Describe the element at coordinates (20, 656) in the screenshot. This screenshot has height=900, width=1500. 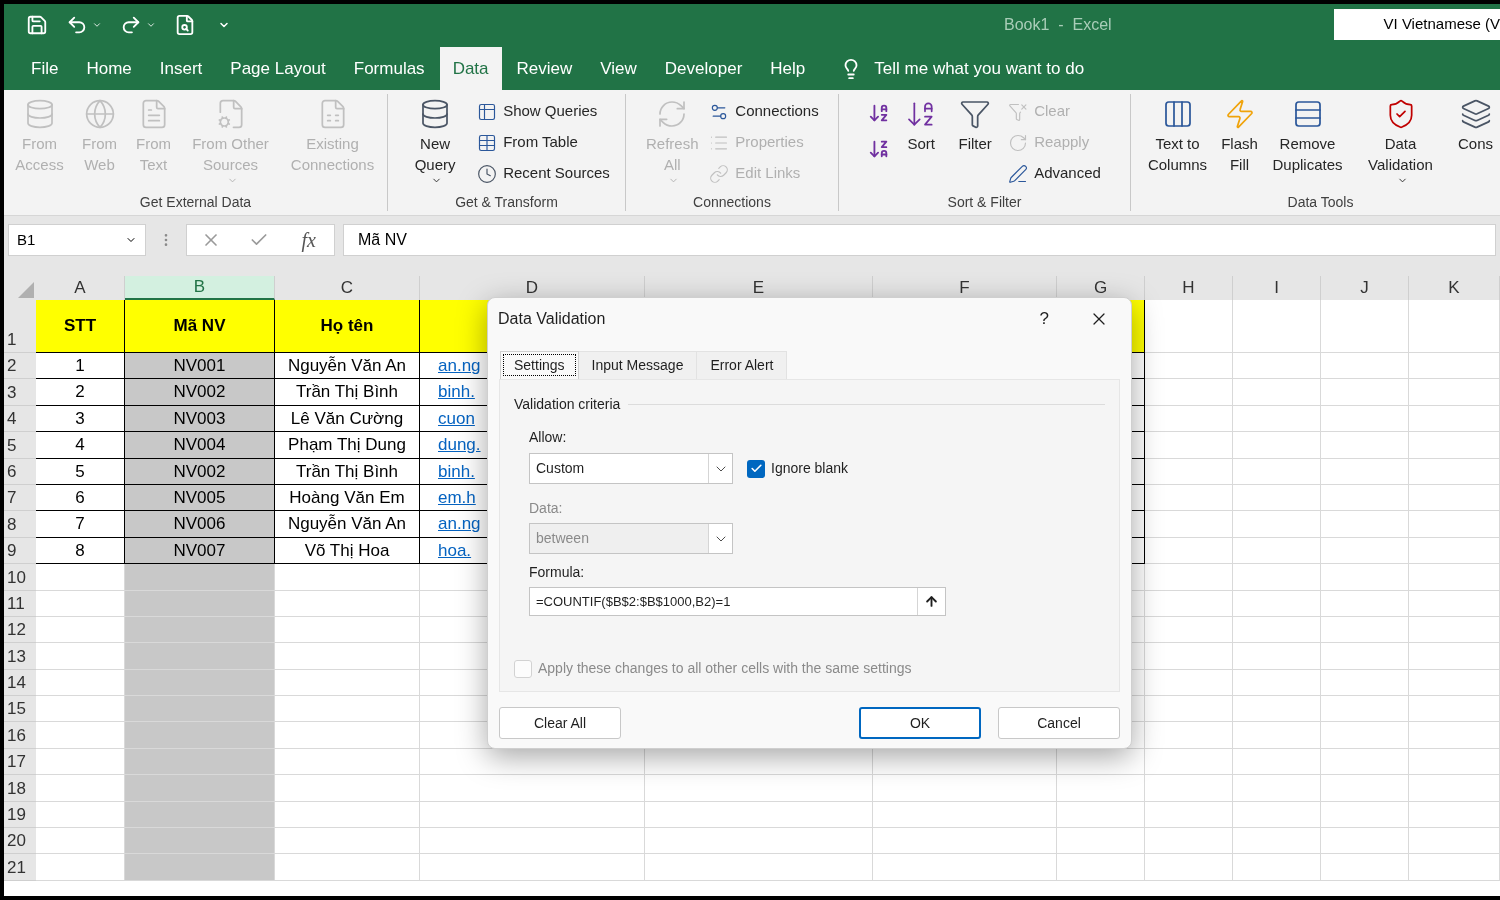
I see `row-header: 13` at that location.